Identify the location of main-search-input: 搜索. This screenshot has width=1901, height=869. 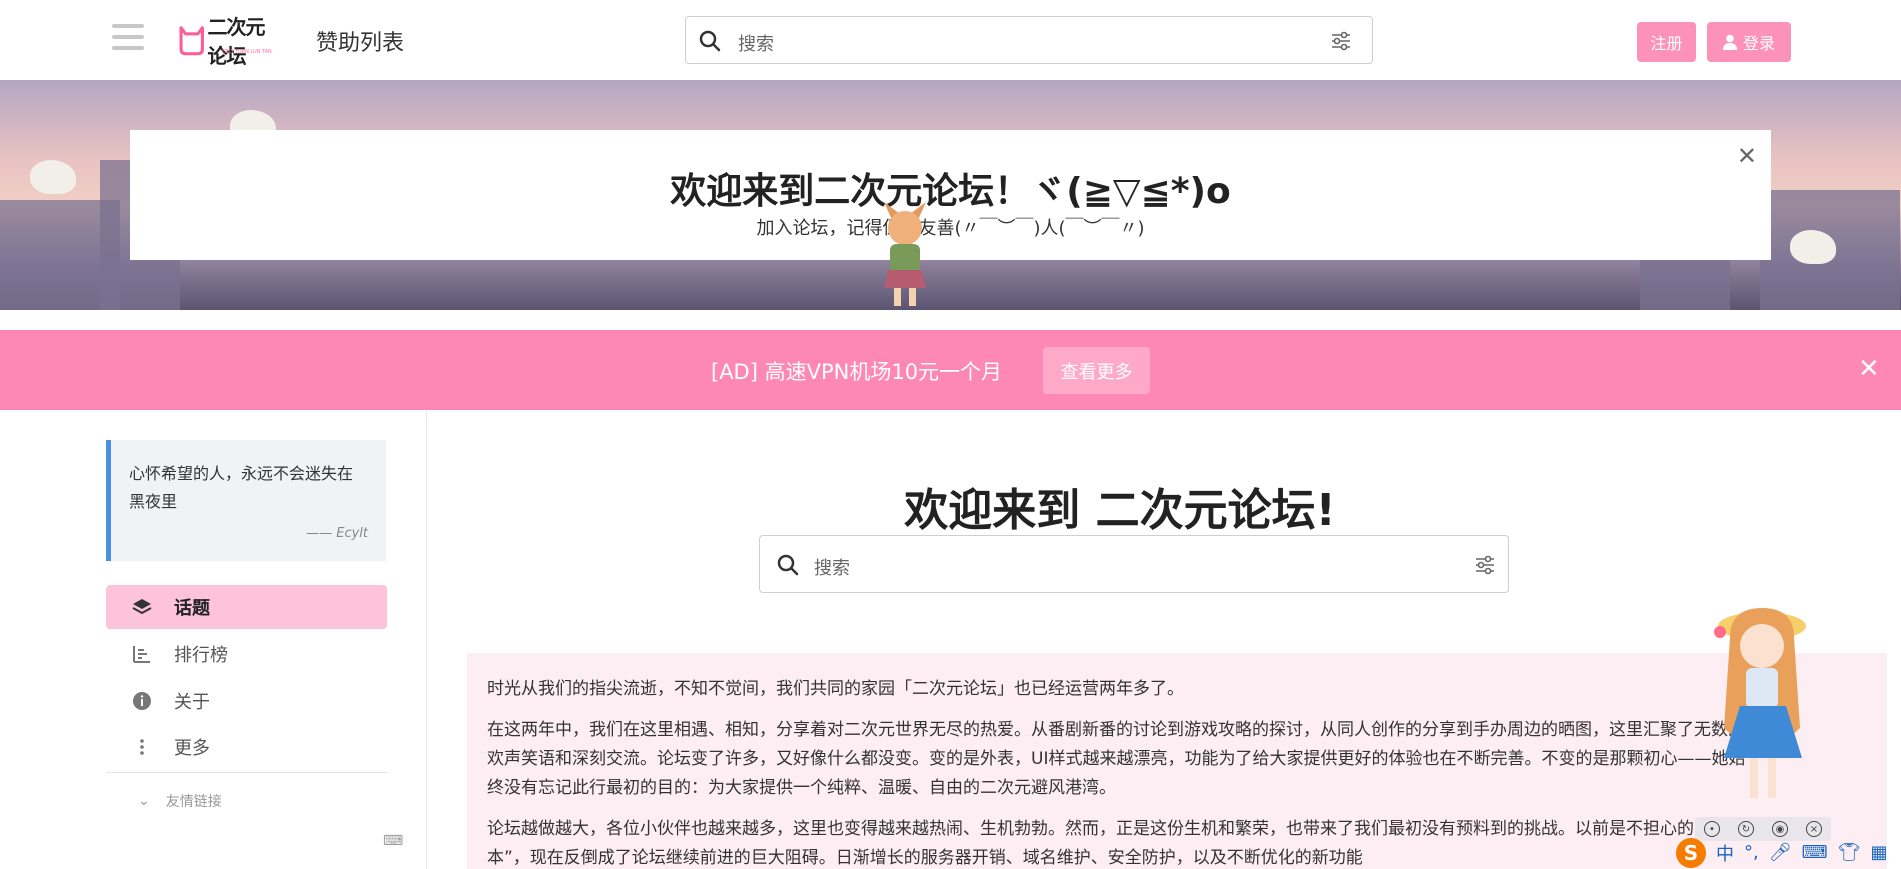
(1134, 564).